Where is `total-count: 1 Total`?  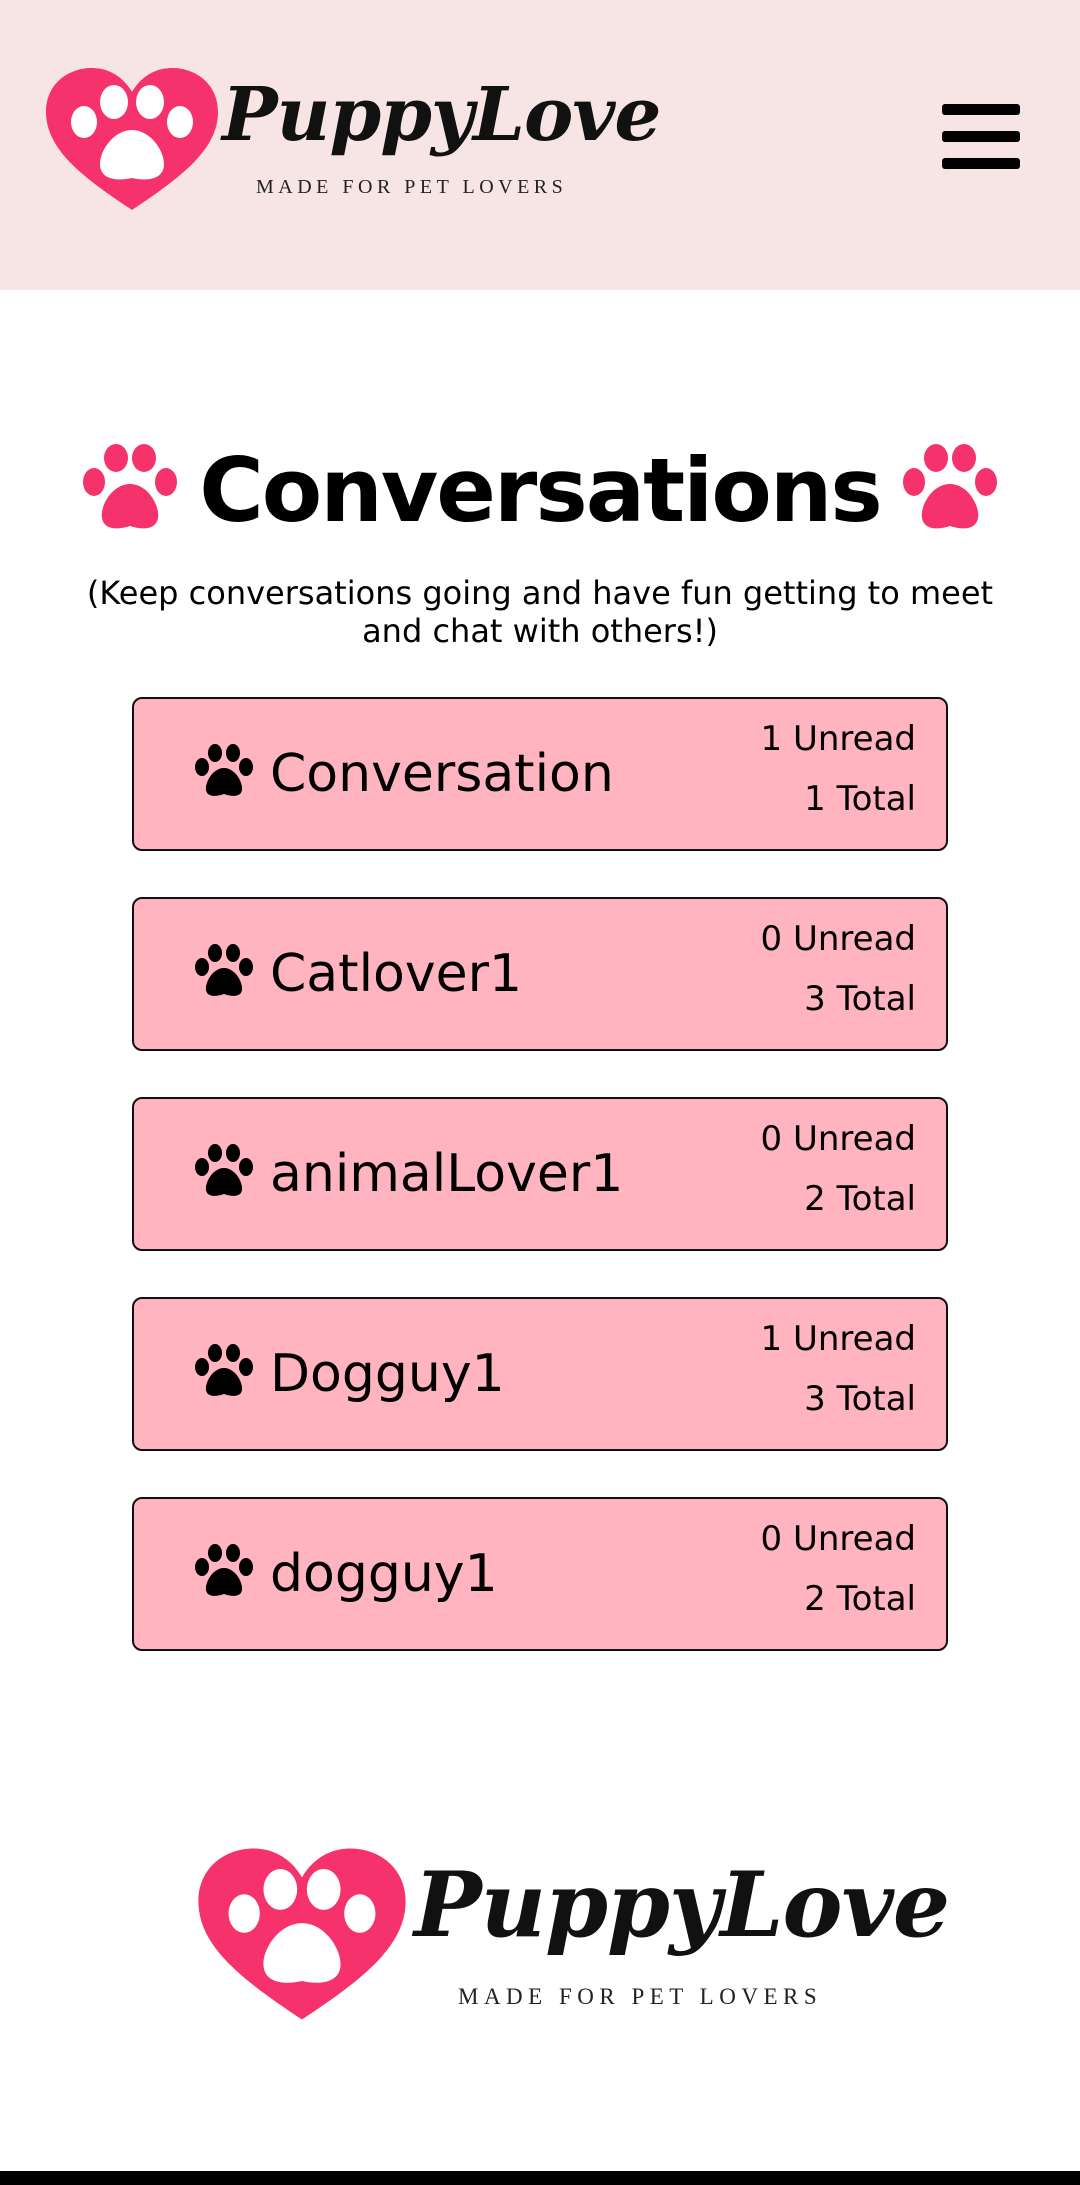
total-count: 1 Total is located at coordinates (860, 799).